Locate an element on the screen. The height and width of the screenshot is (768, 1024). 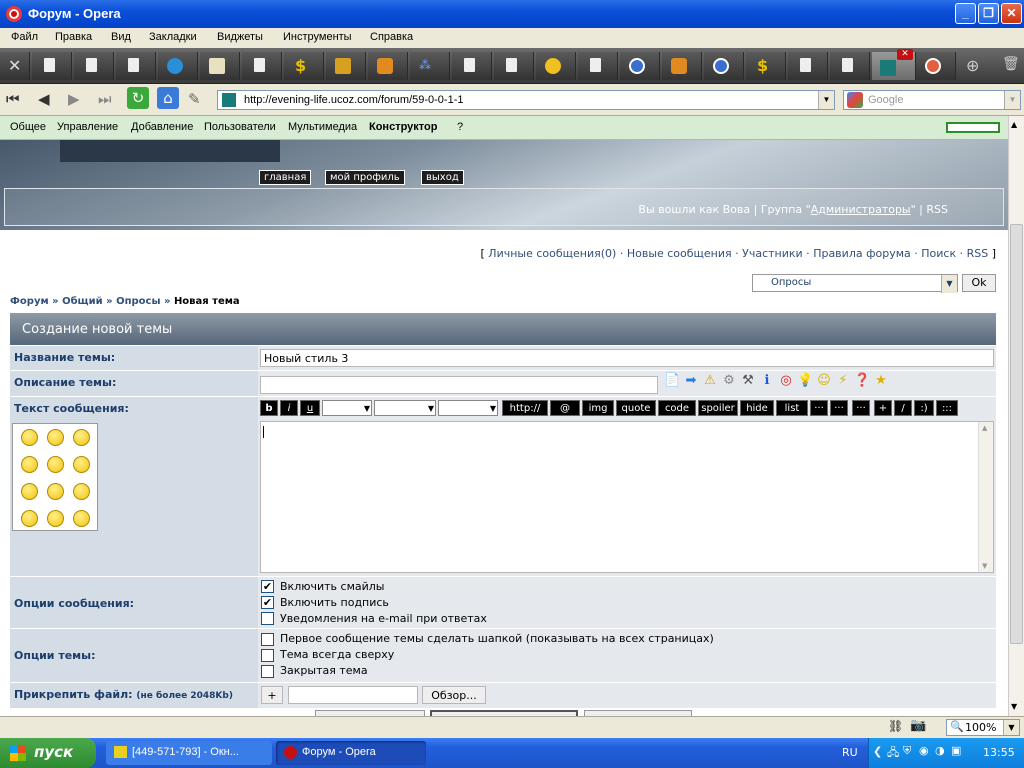
back-button: ◀ is located at coordinates (44, 99).